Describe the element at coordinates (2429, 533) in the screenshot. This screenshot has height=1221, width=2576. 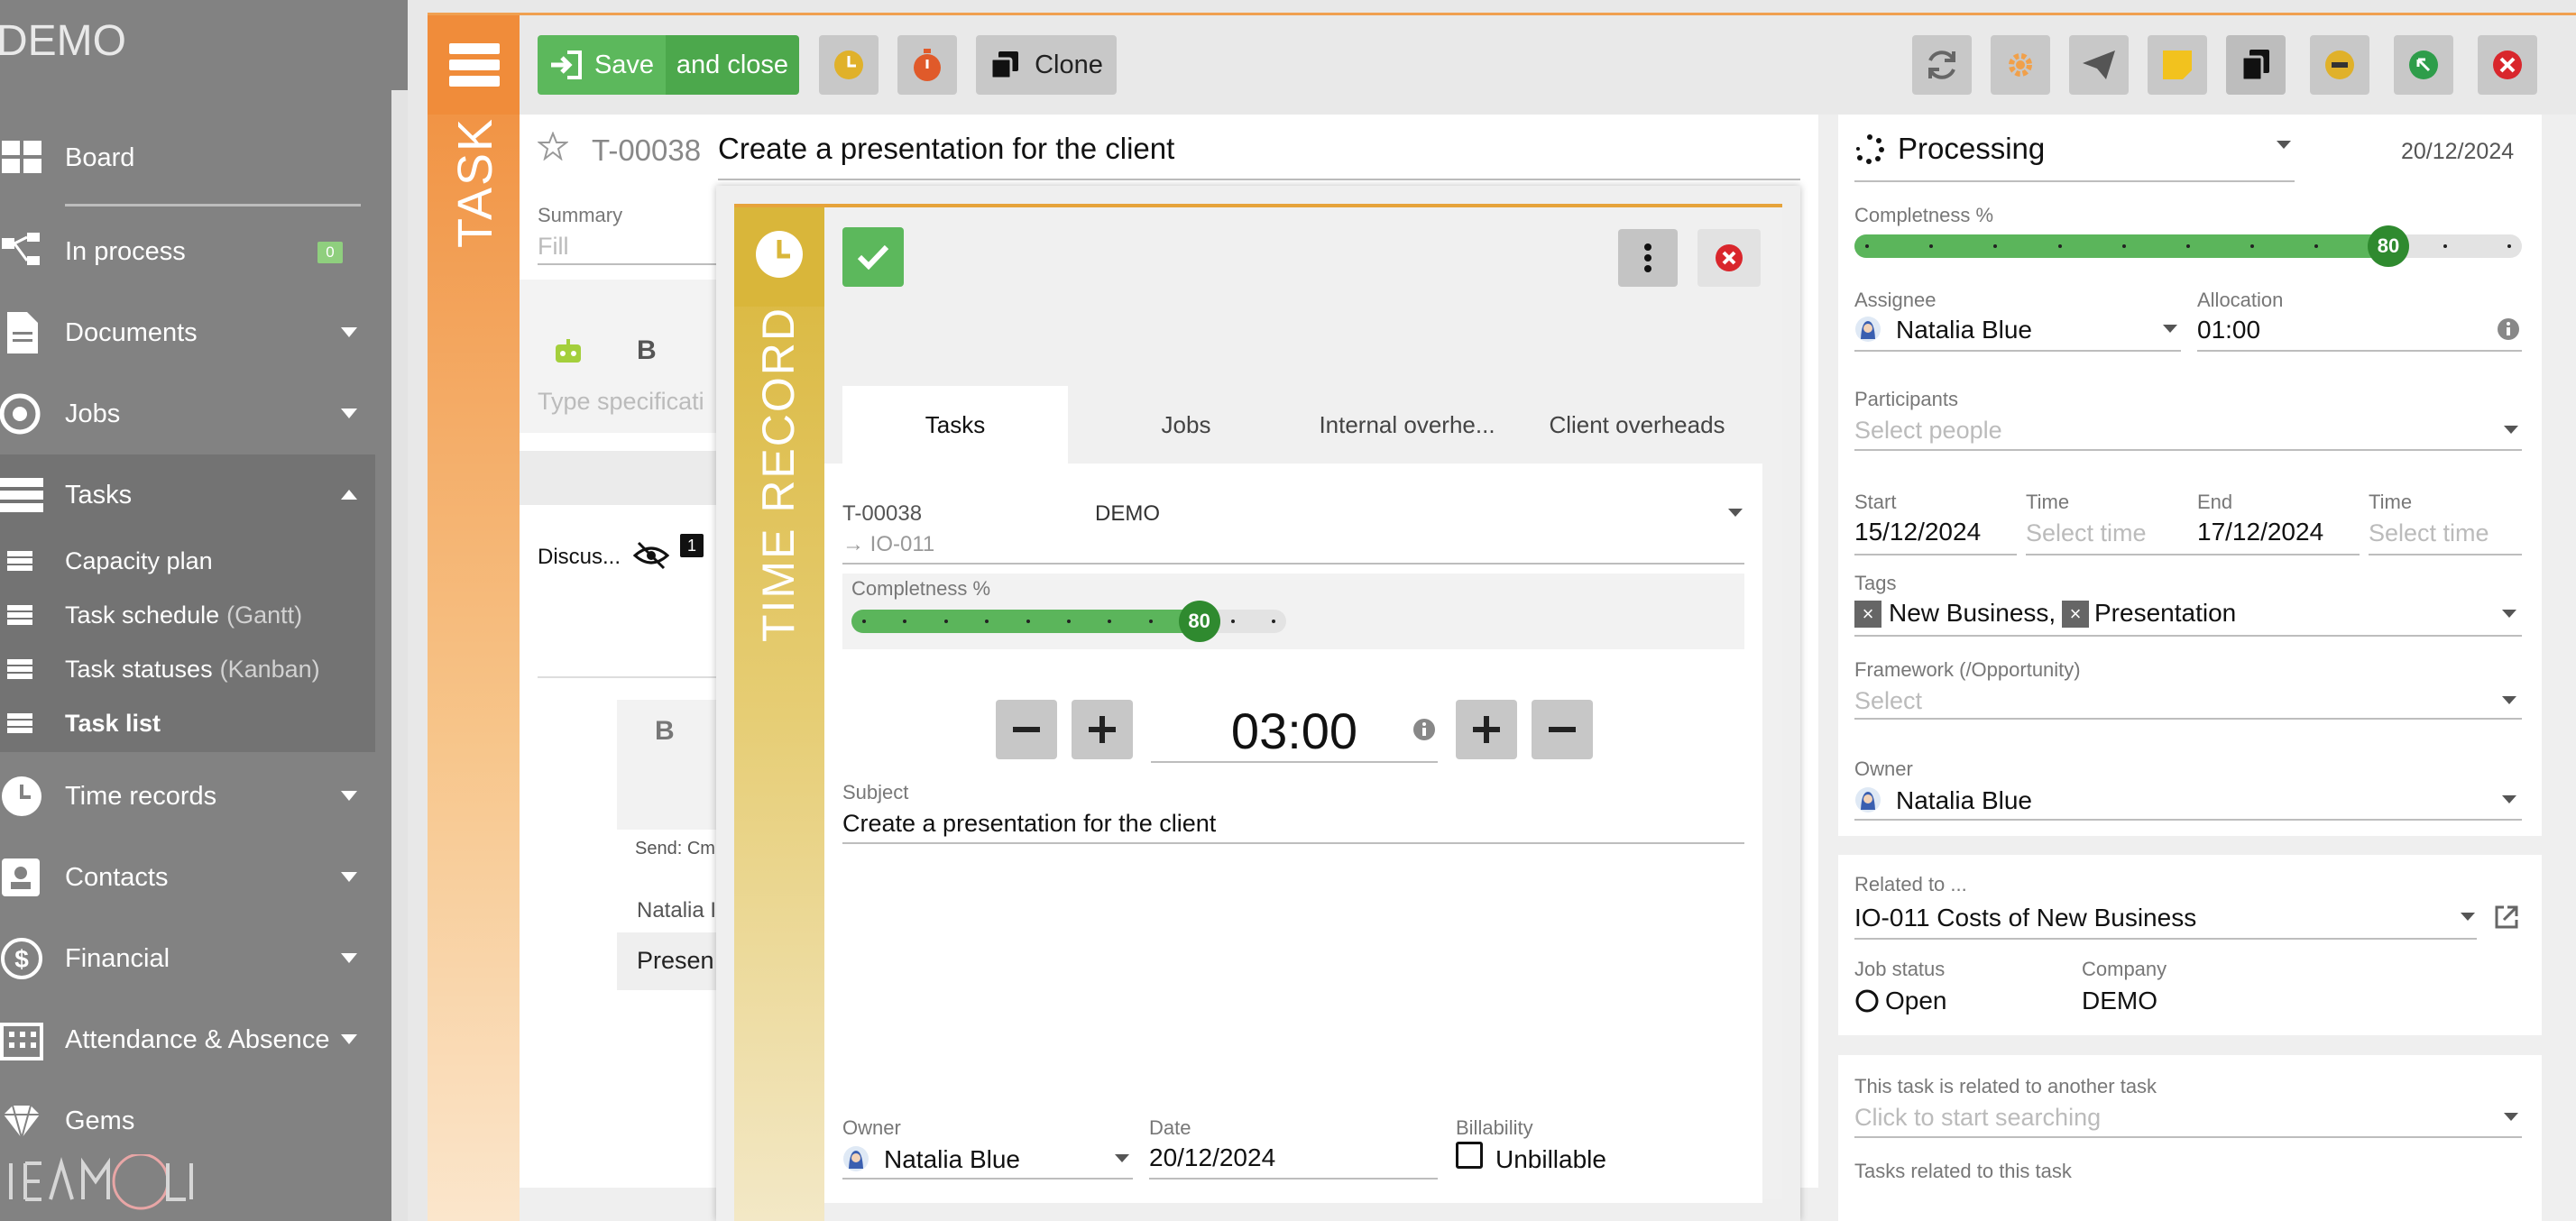
I see `end-time-input: Select time` at that location.